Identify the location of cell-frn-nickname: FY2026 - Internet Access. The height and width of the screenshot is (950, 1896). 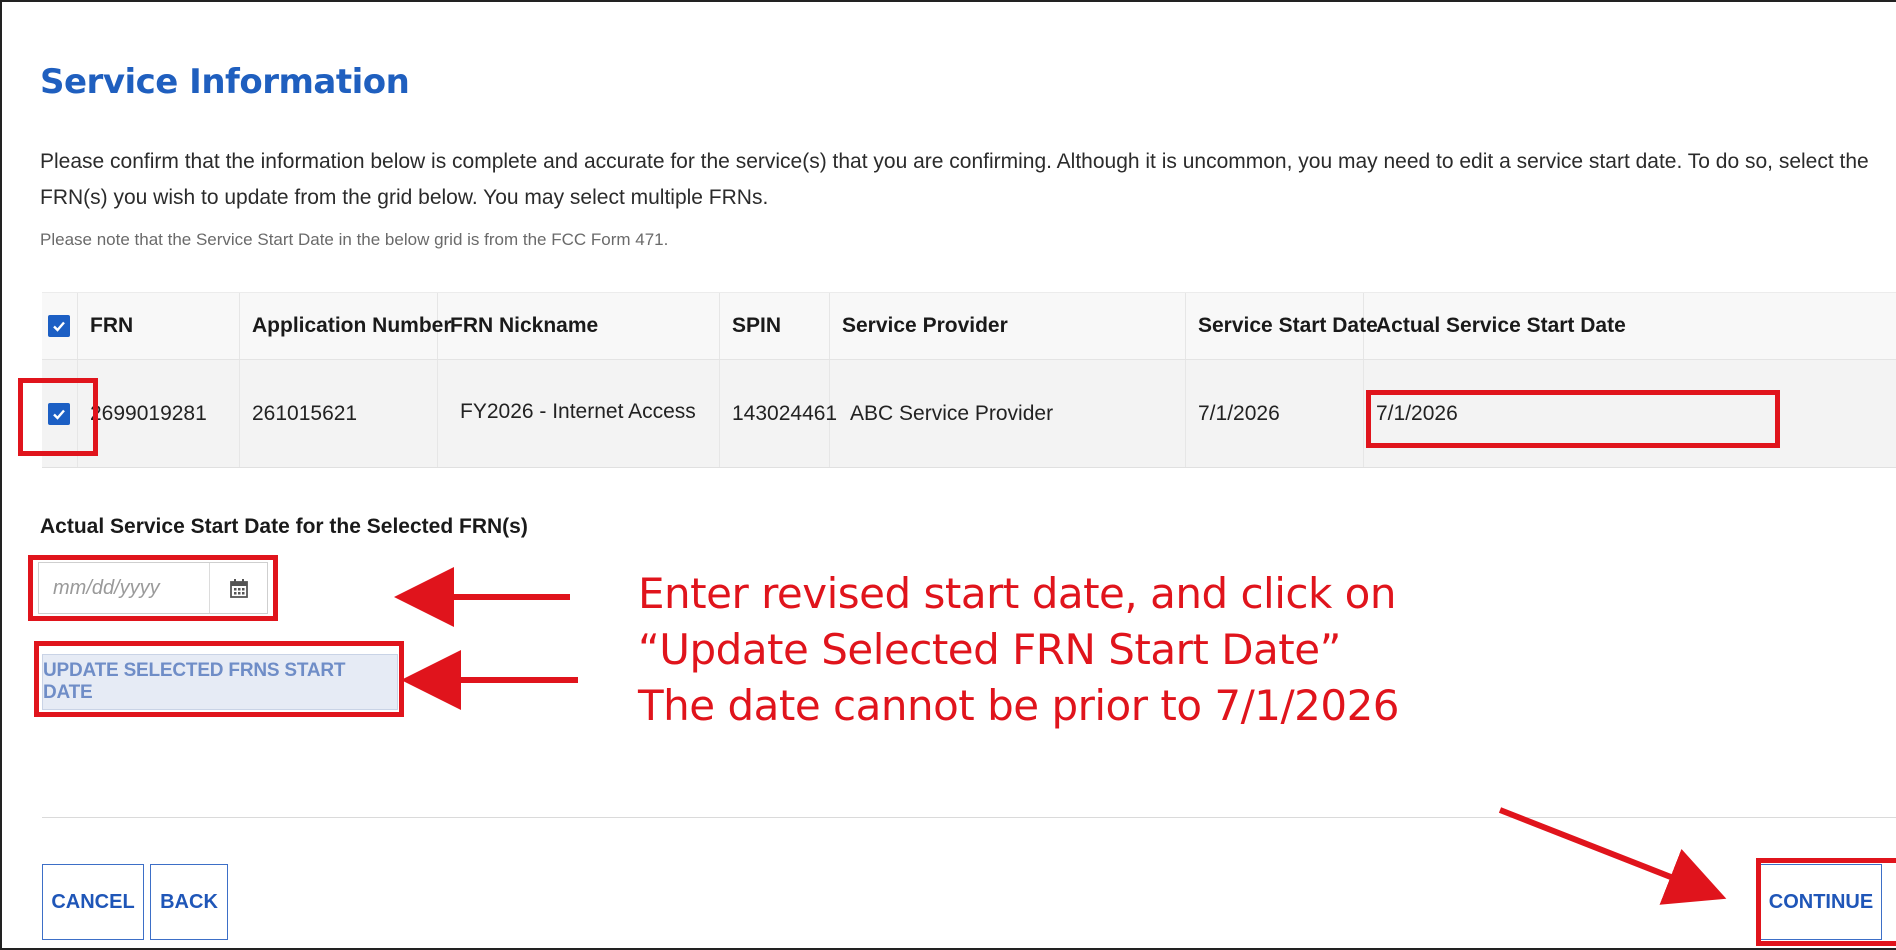
(579, 413).